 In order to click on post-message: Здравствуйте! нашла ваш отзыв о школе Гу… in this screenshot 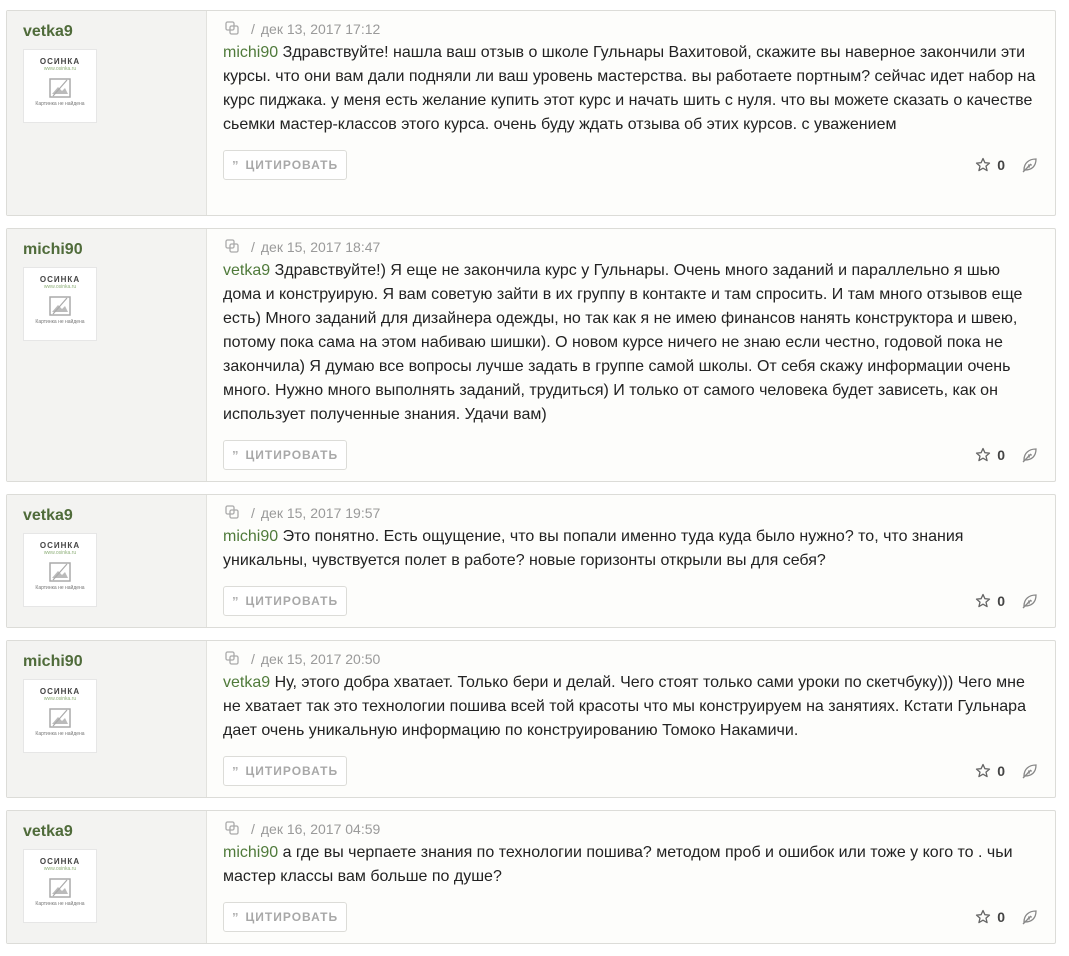, I will do `click(629, 88)`.